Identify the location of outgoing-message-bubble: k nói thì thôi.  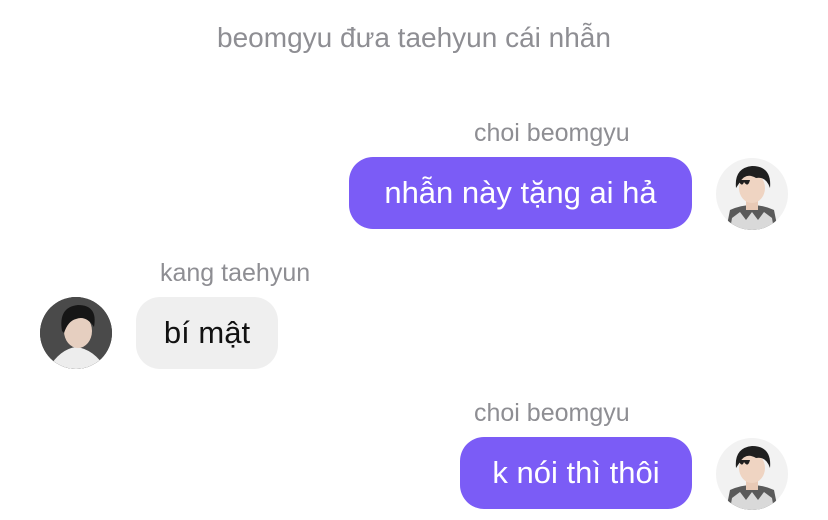
(576, 473).